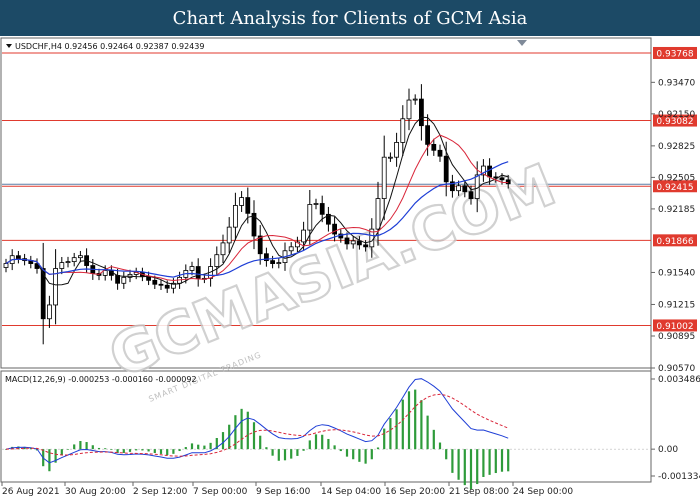 The image size is (700, 500). Describe the element at coordinates (351, 492) in the screenshot. I see `x-tick-label-5: 14 Sep 04:00` at that location.